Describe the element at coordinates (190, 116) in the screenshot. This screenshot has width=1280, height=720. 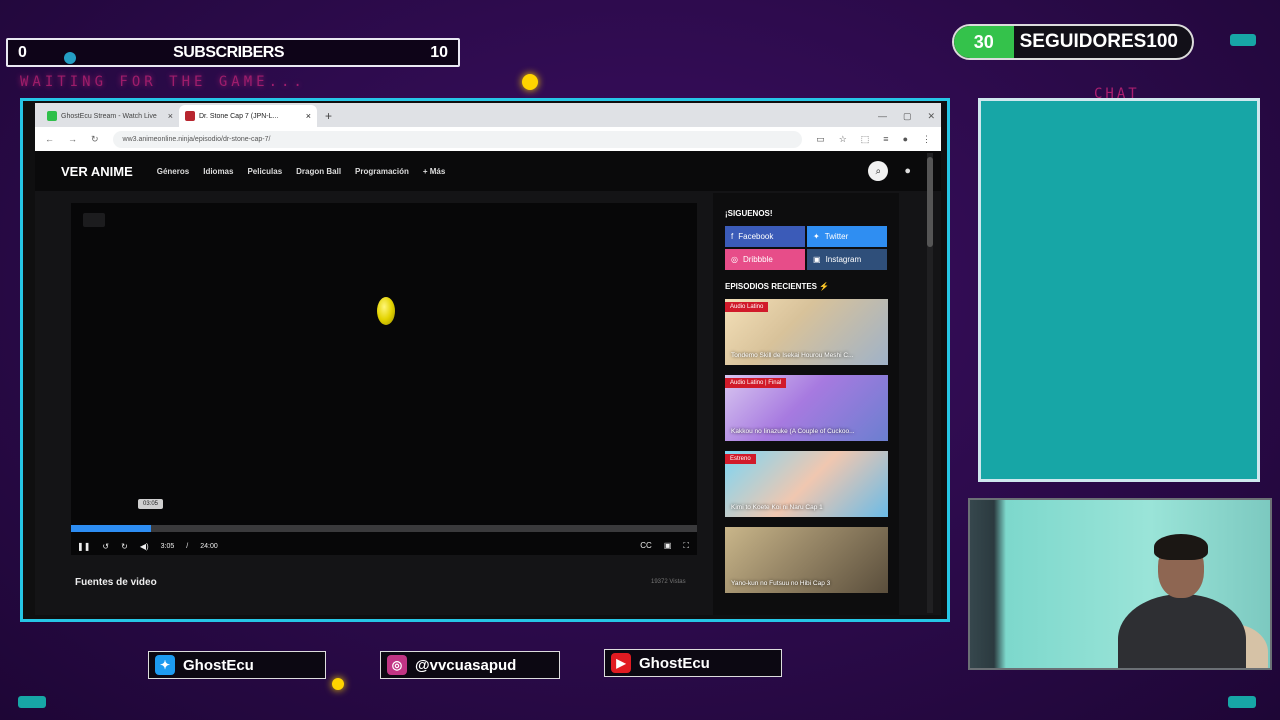
I see `red-favicon-icon` at that location.